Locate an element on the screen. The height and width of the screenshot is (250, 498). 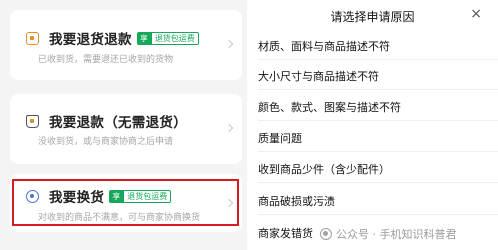
refund-only-desc: 没收到货，或与商家协商之后申请 is located at coordinates (106, 142).